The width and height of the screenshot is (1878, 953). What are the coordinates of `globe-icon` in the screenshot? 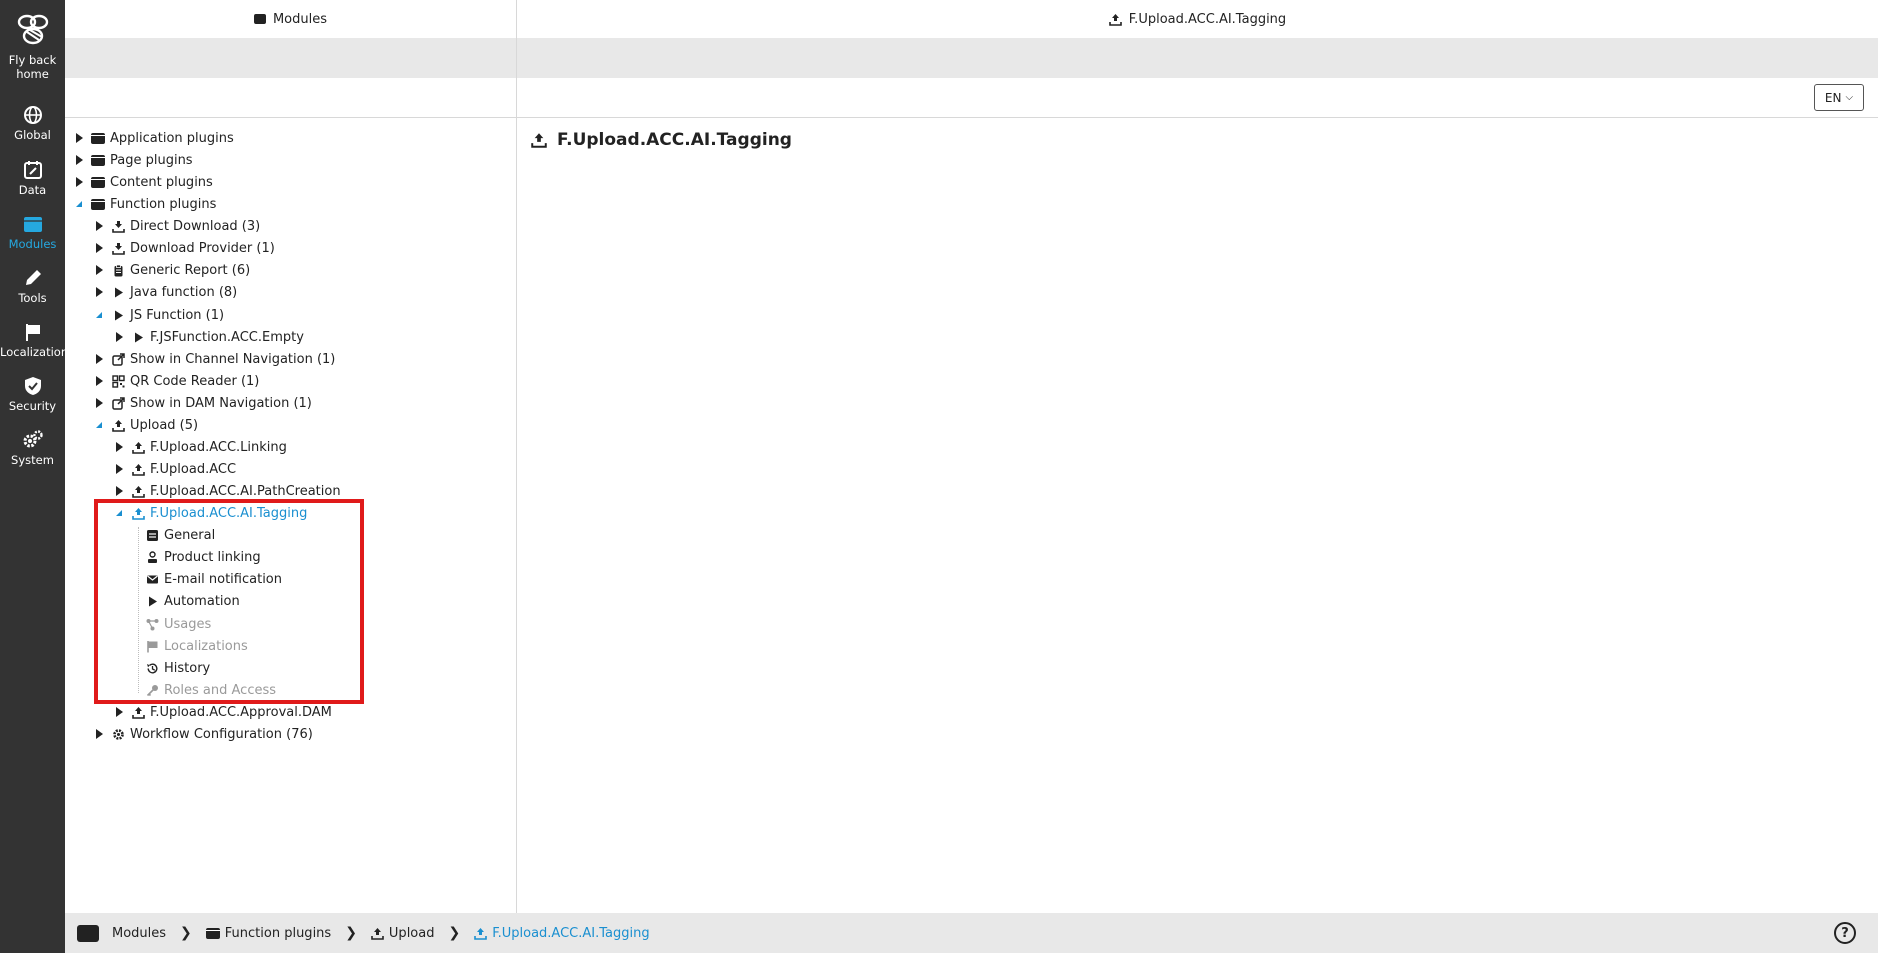 It's located at (32, 115).